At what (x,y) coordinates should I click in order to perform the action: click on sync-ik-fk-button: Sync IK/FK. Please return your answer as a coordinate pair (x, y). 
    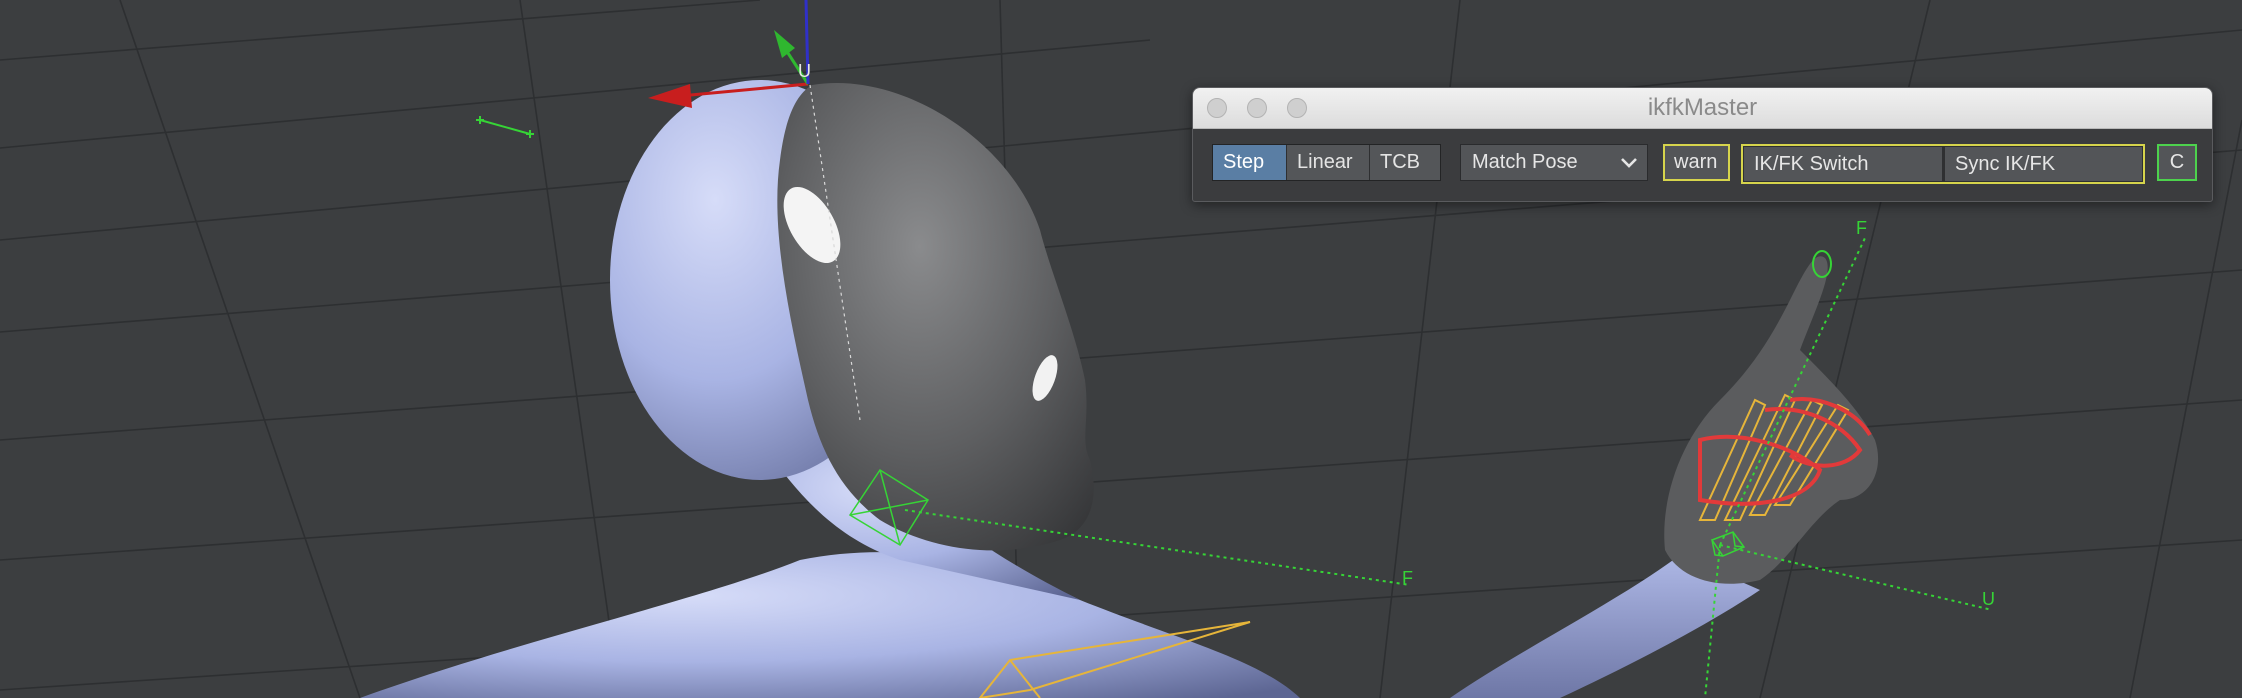
    Looking at the image, I should click on (2043, 164).